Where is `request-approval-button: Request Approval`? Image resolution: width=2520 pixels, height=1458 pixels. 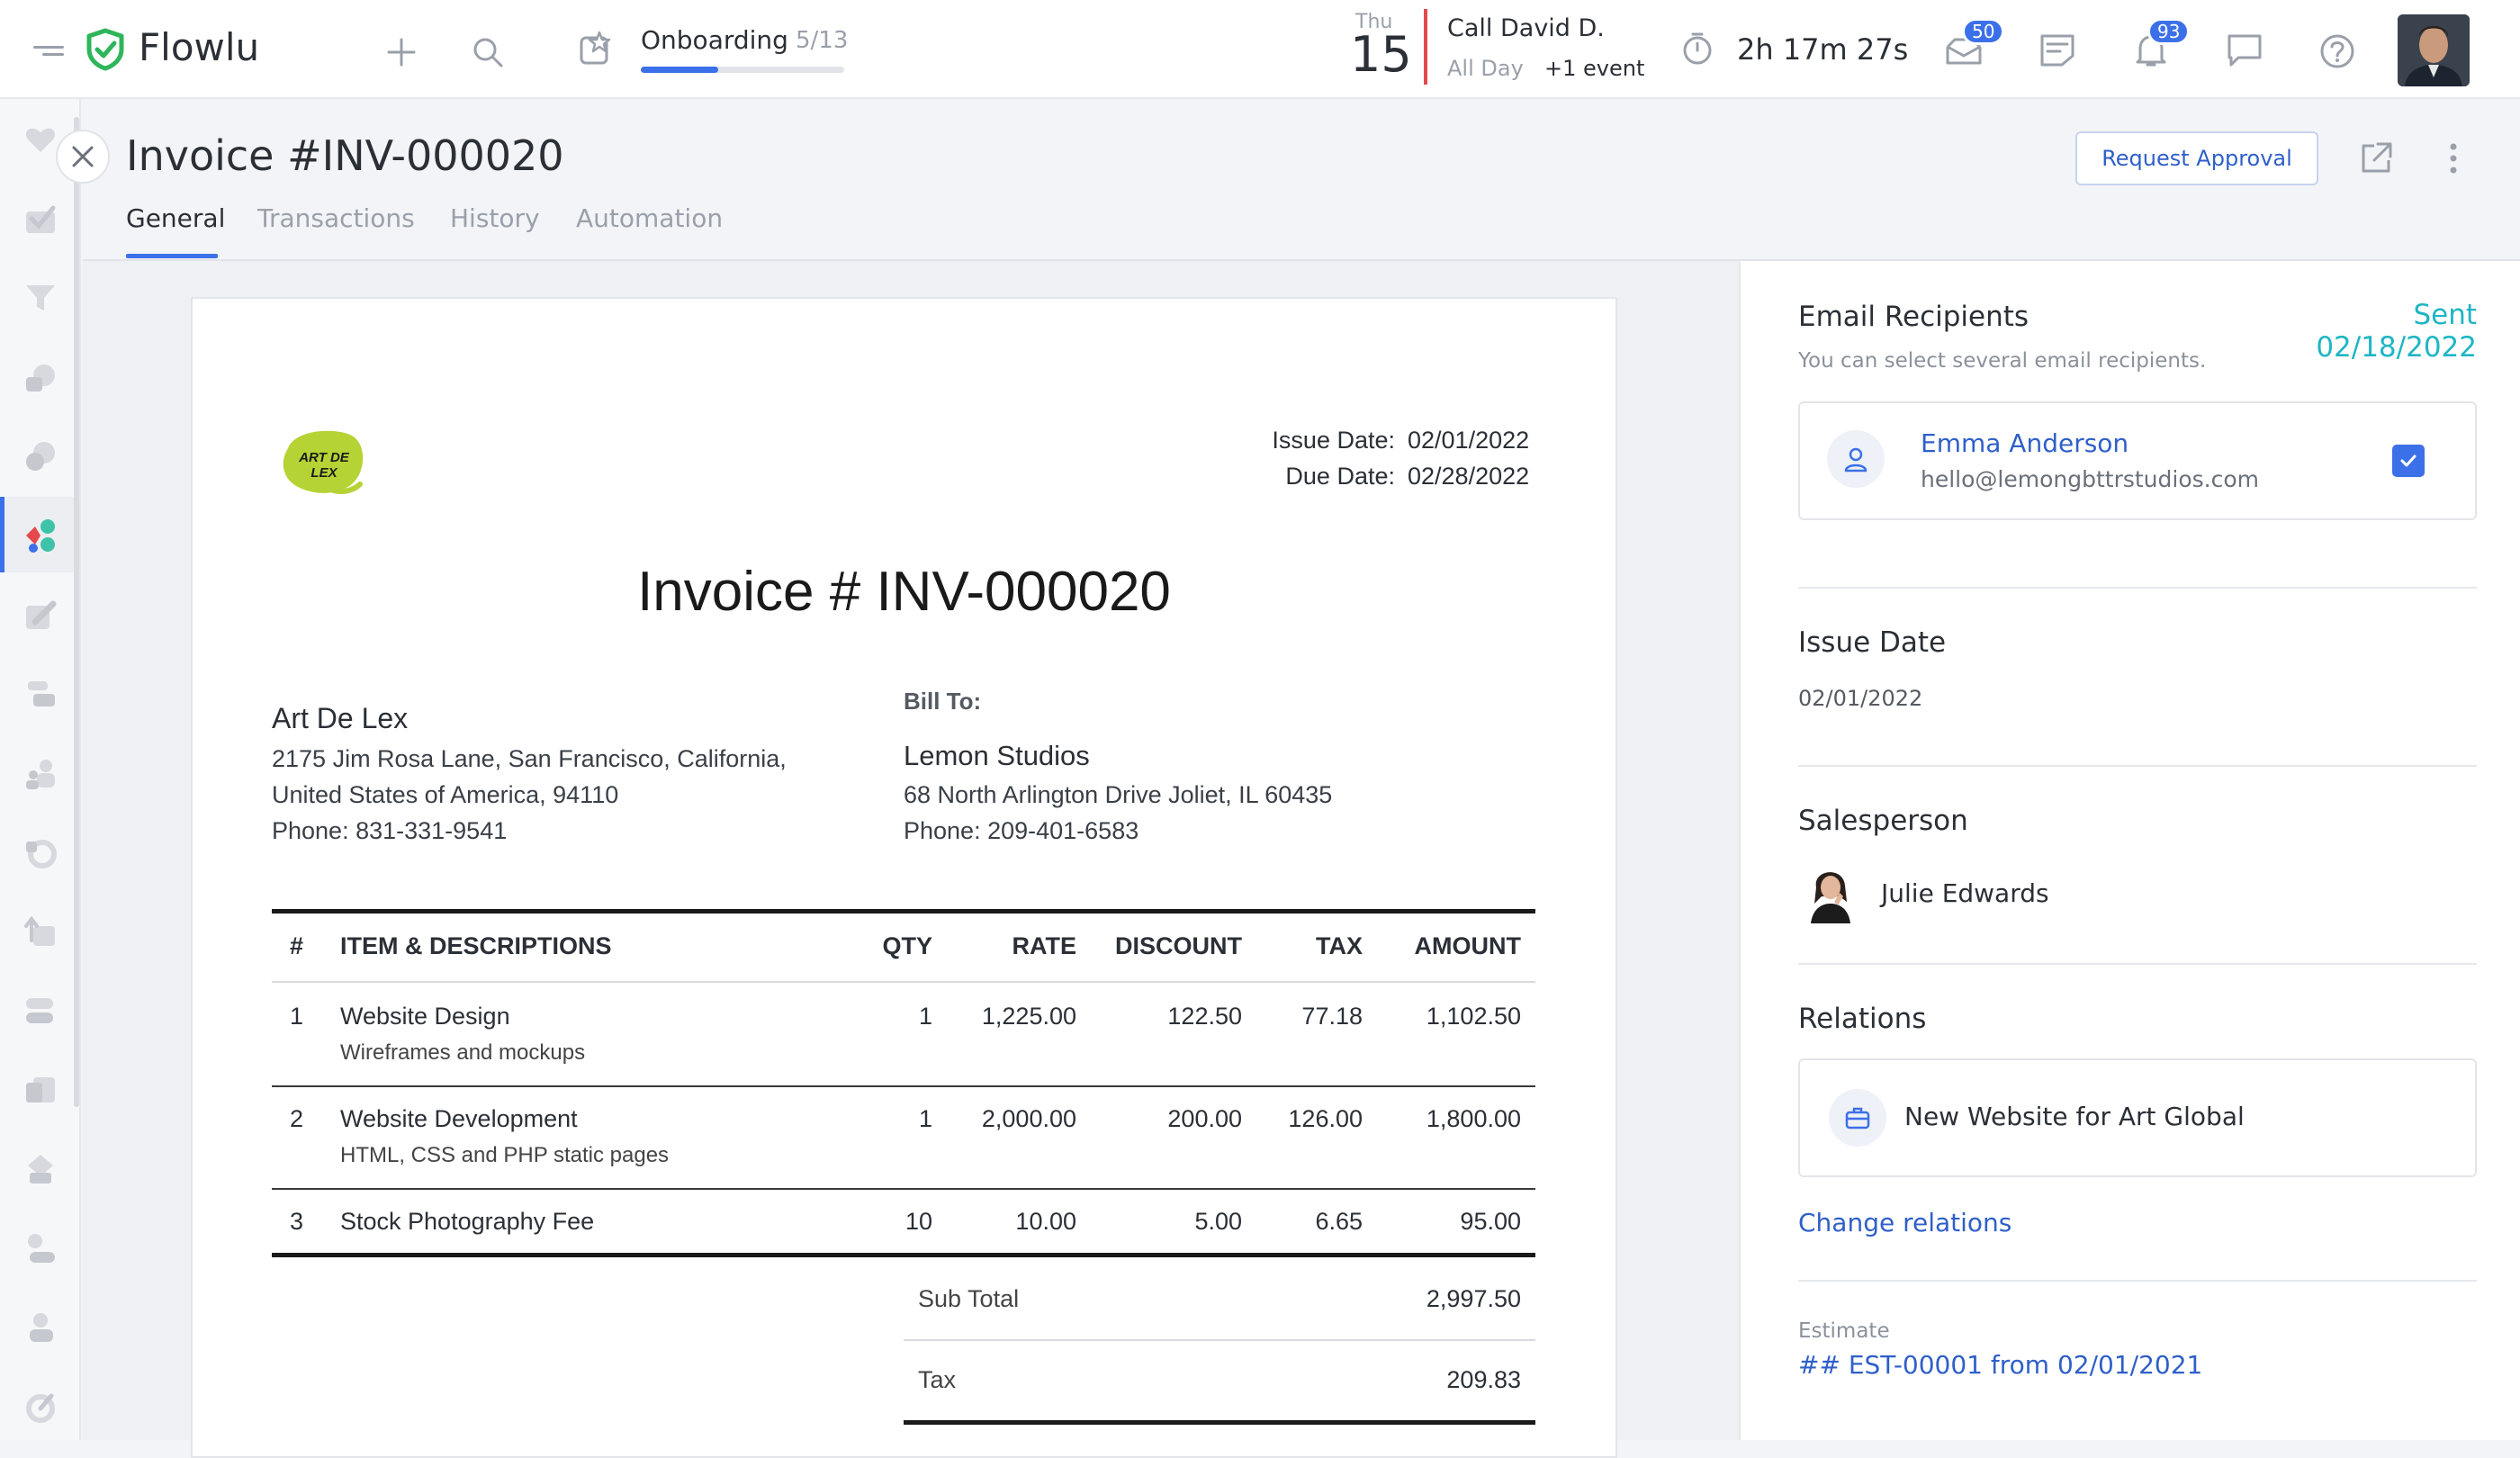 request-approval-button: Request Approval is located at coordinates (2196, 158).